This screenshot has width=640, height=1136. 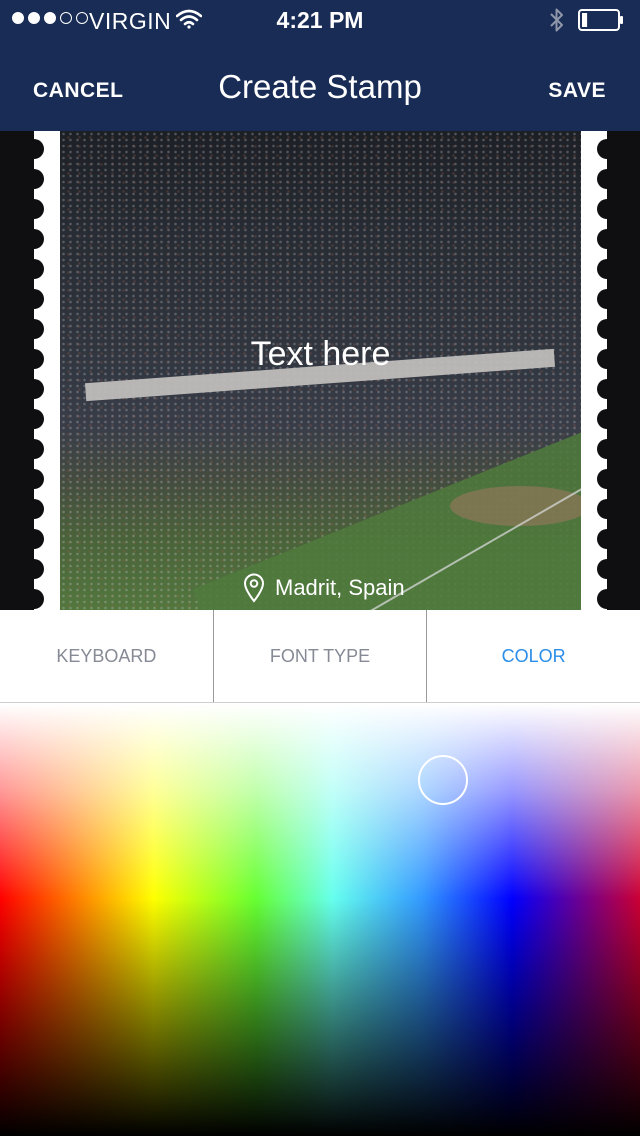 I want to click on stamp-perforation-right, so click(x=599, y=370).